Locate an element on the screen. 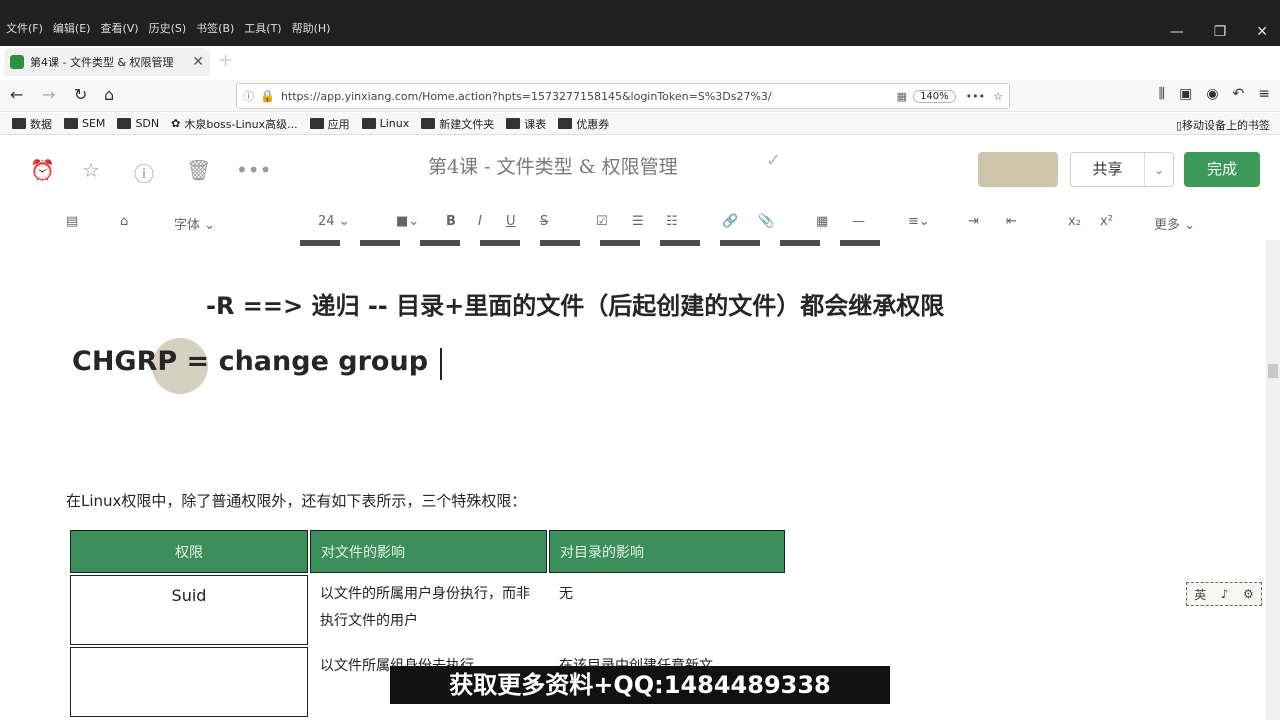 The width and height of the screenshot is (1280, 720). mobile-bookmarks-label: 移动设备上的书签 is located at coordinates (1226, 125).